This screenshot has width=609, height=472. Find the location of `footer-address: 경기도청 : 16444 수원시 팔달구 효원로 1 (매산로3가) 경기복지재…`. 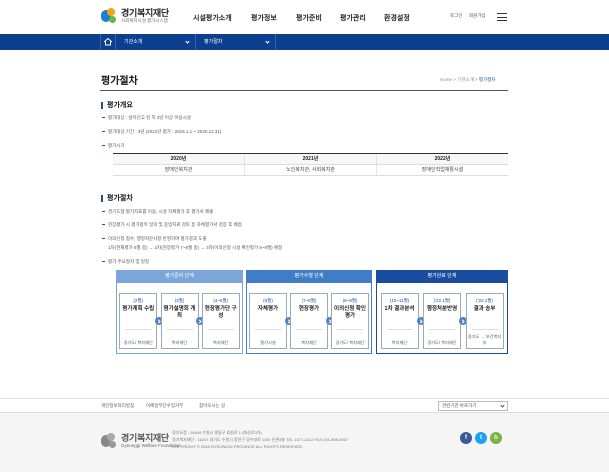

footer-address: 경기도청 : 16444 수원시 팔달구 효원로 1 (매산로3가) 경기복지재… is located at coordinates (260, 439).